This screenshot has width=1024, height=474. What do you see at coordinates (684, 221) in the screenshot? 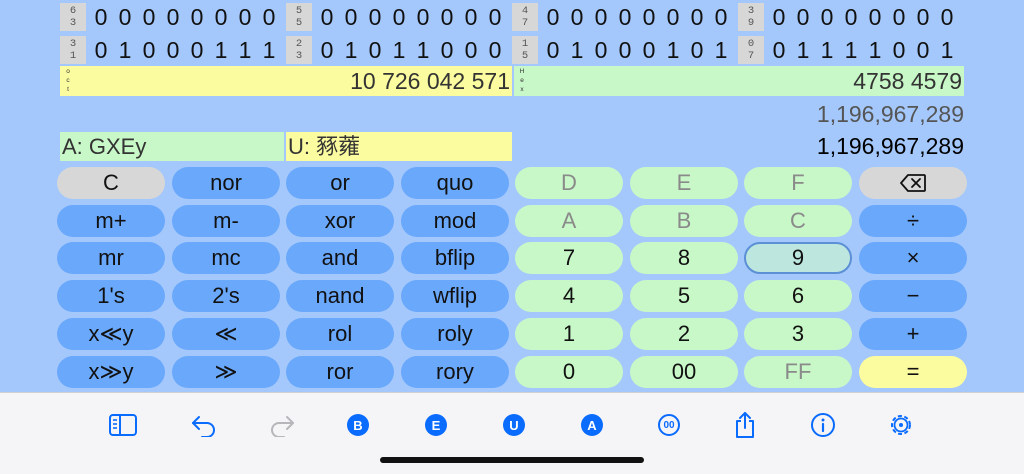
I see `hex-b-button: B` at bounding box center [684, 221].